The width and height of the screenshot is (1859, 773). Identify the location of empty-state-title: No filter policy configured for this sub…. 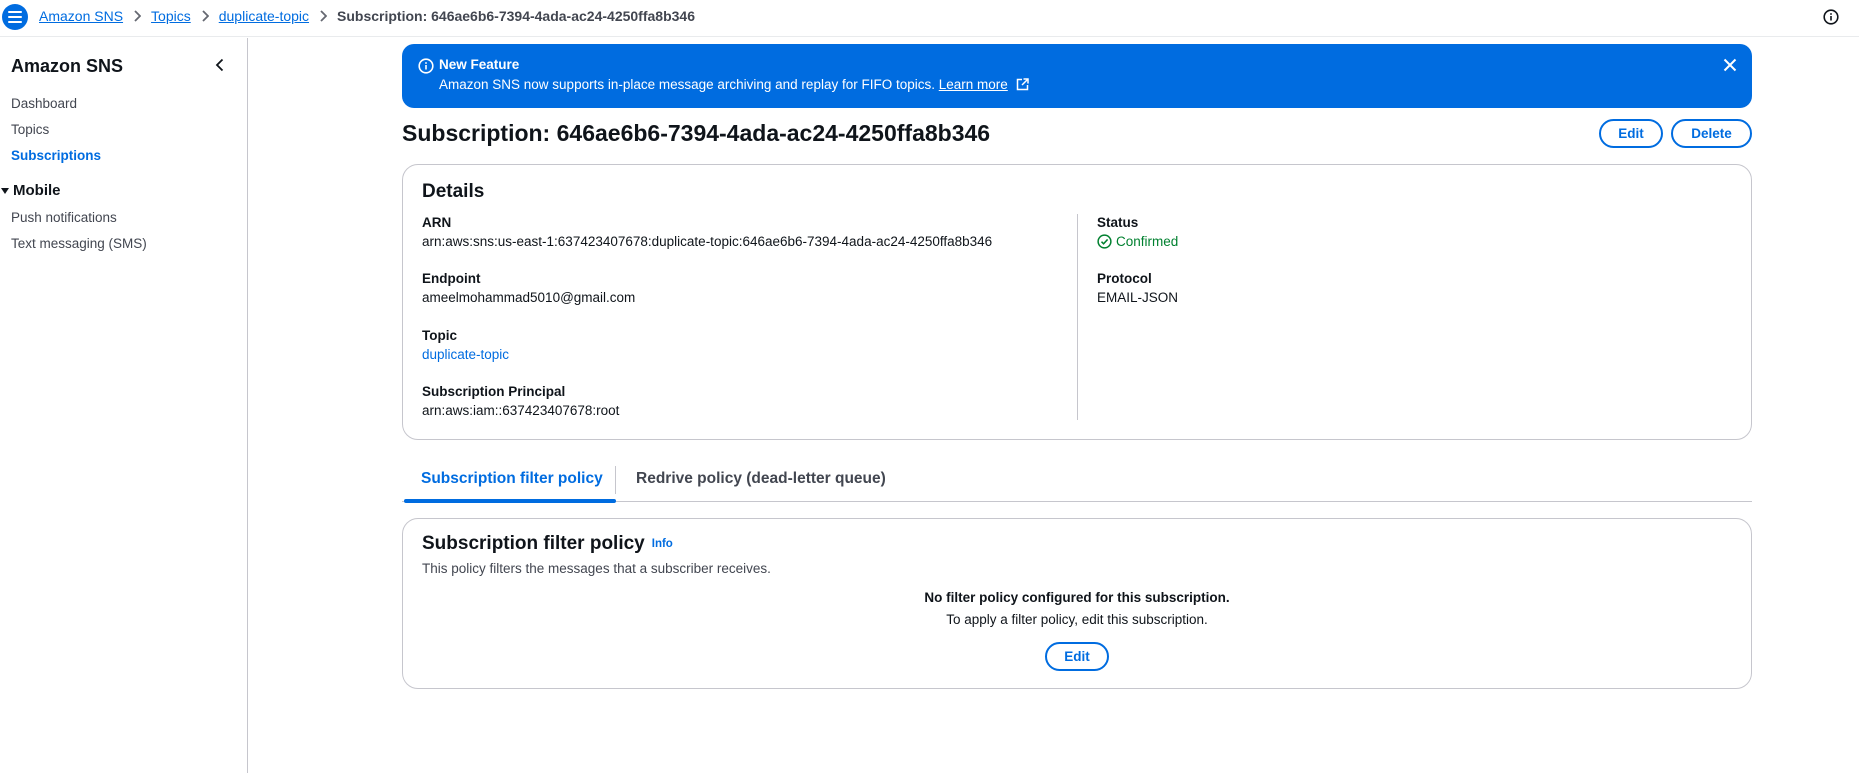
(1077, 597).